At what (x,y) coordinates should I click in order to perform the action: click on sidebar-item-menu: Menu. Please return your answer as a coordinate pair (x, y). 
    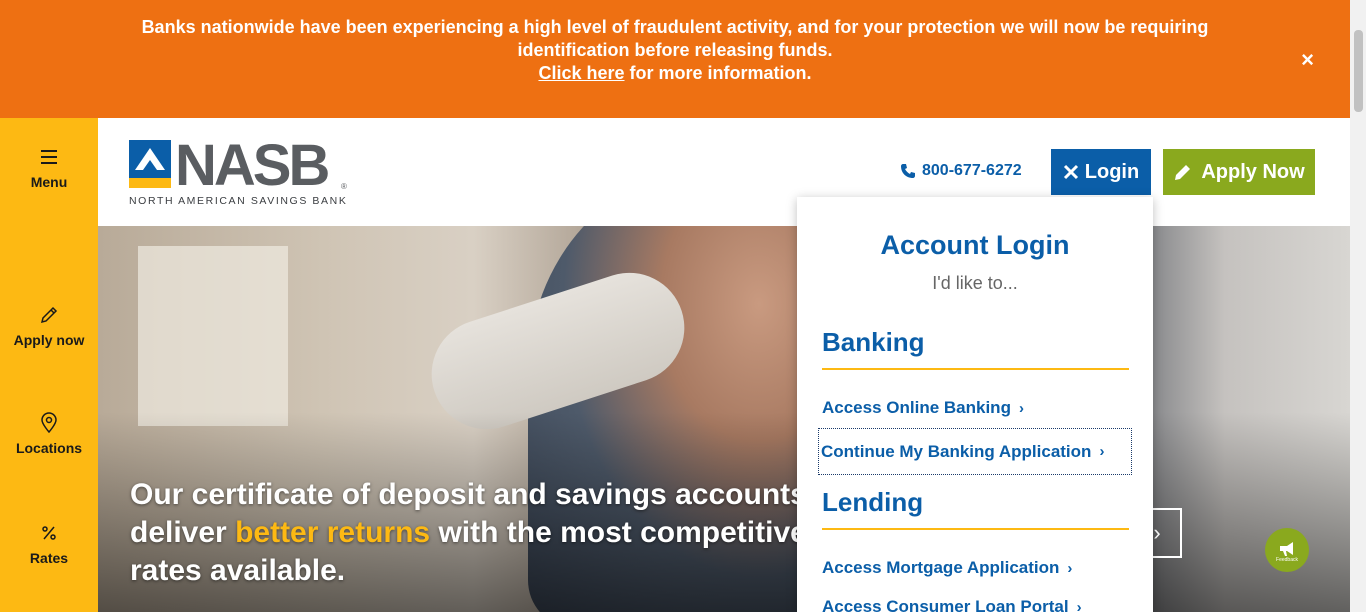
    Looking at the image, I should click on (49, 168).